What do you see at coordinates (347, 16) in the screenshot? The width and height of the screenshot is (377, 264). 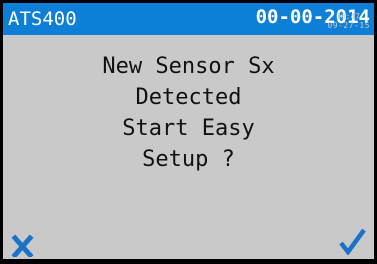 I see `overlay-time: 10:47` at bounding box center [347, 16].